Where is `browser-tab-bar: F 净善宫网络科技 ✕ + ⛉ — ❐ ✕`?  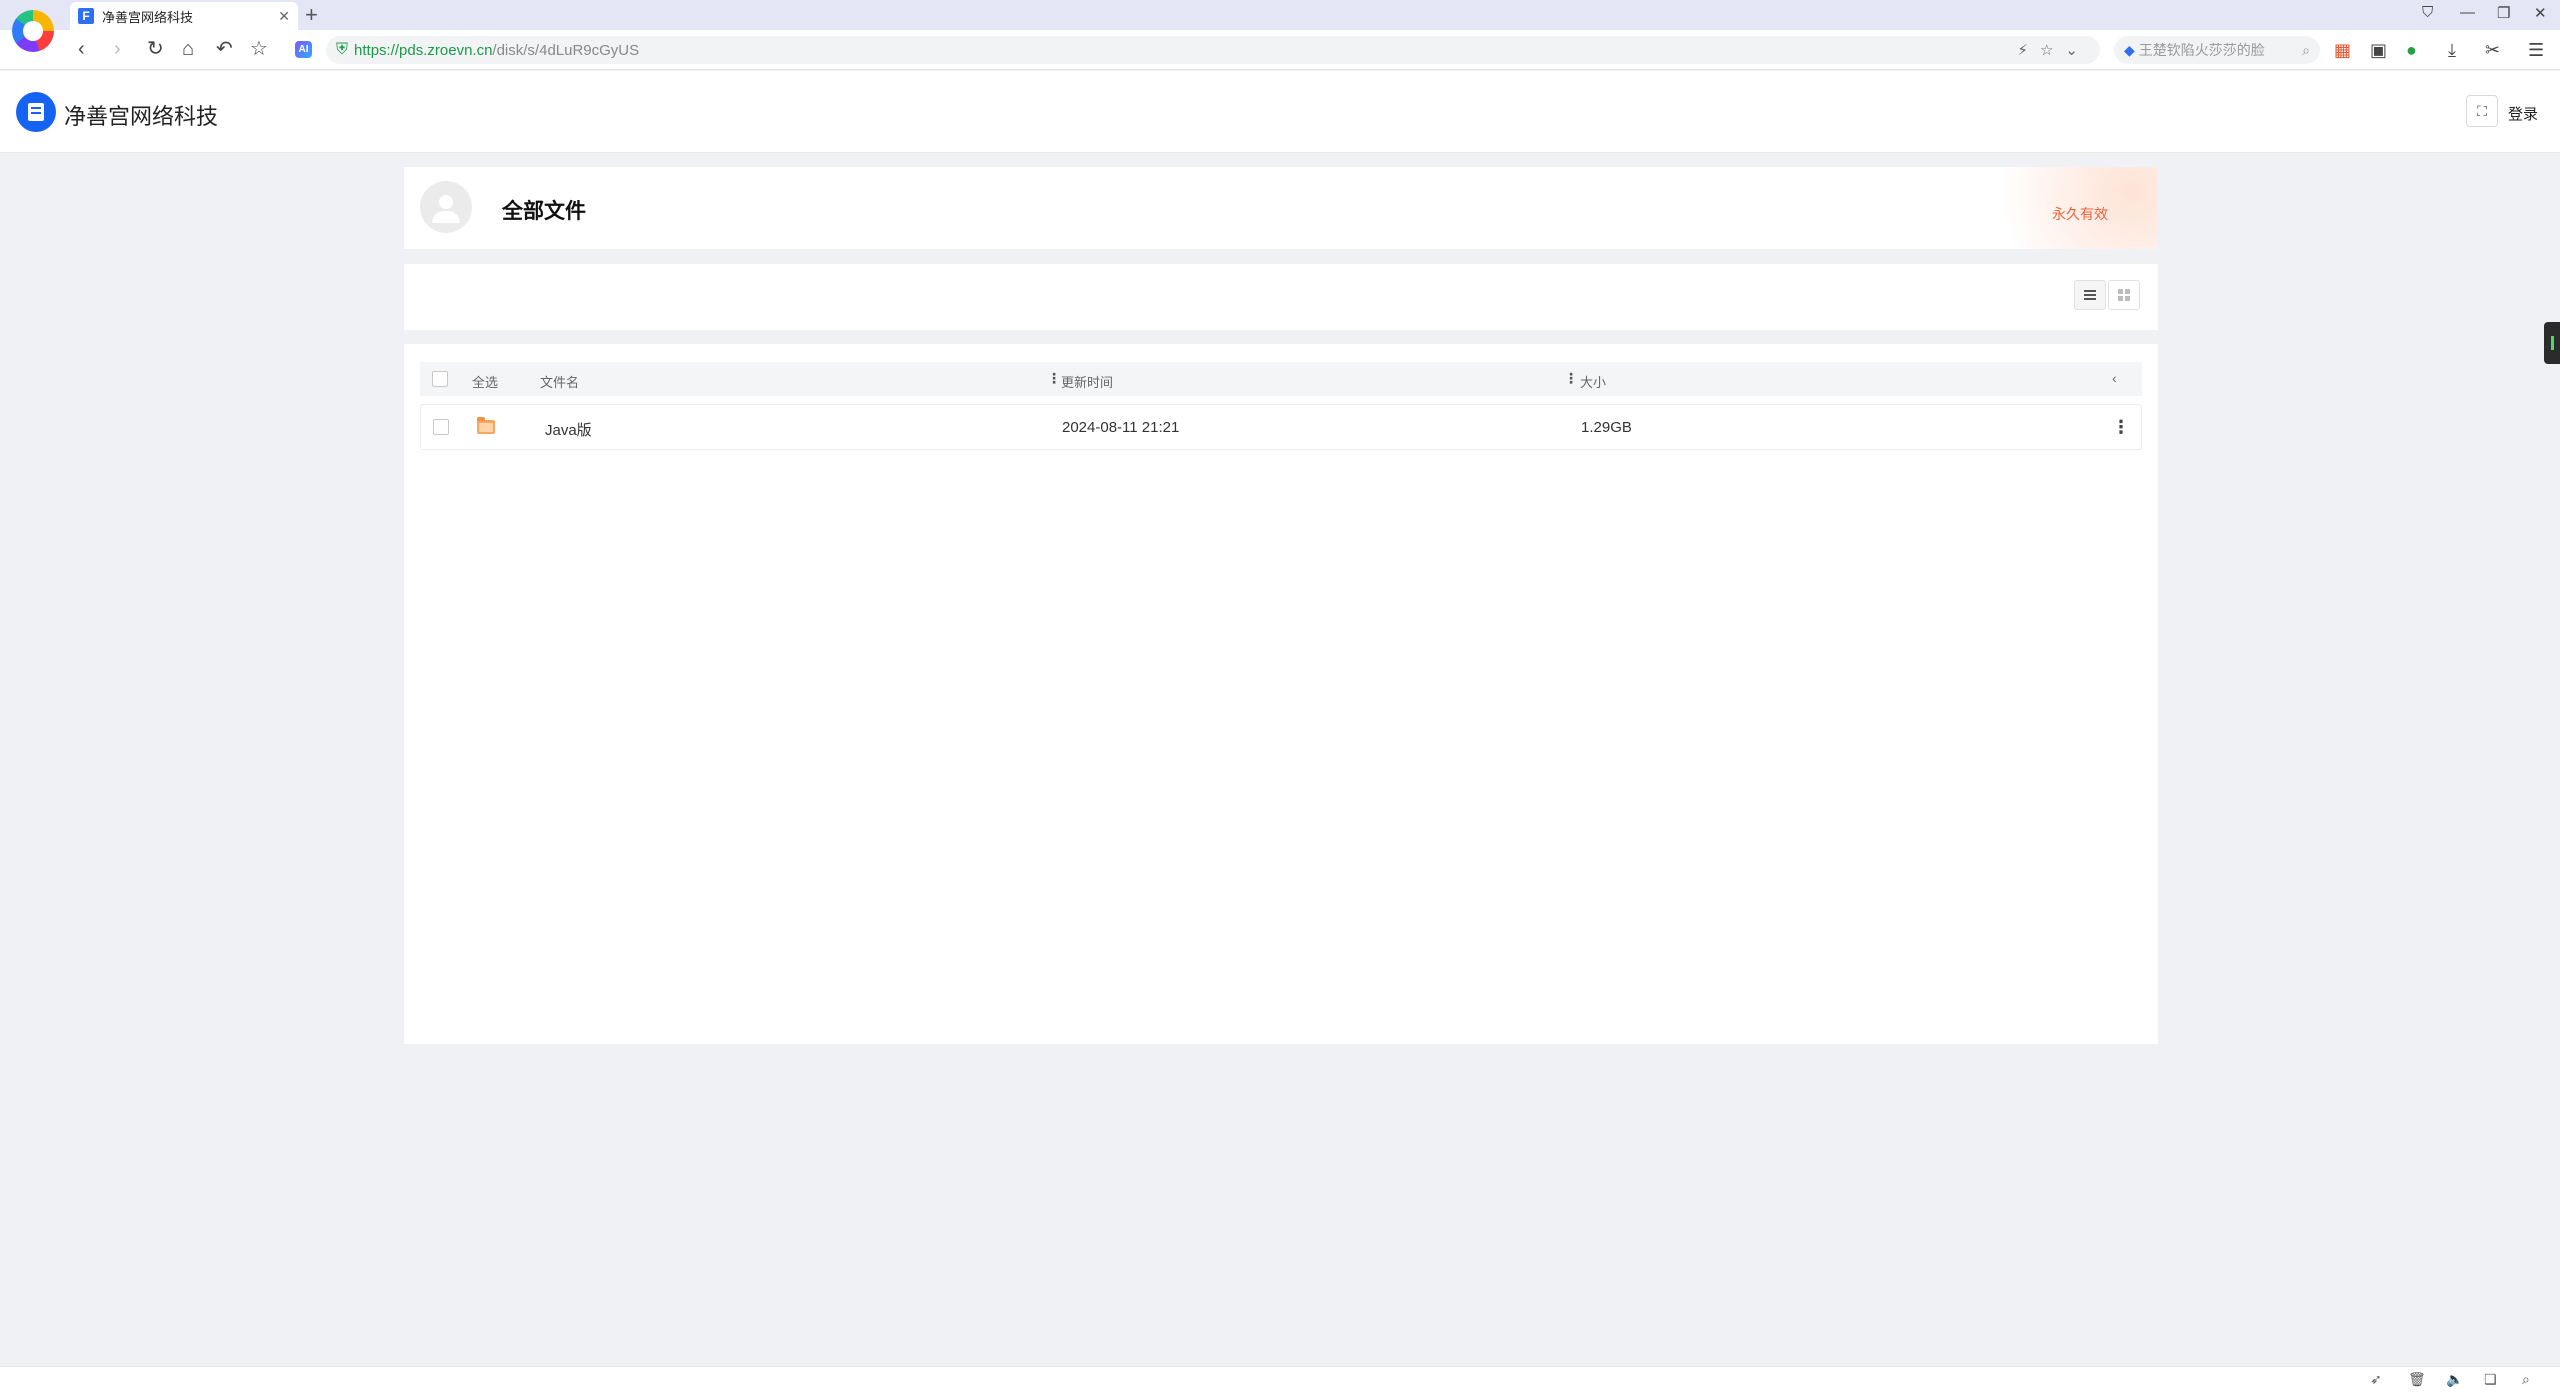
browser-tab-bar: F 净善宫网络科技 ✕ + ⛉ — ❐ ✕ is located at coordinates (1280, 15).